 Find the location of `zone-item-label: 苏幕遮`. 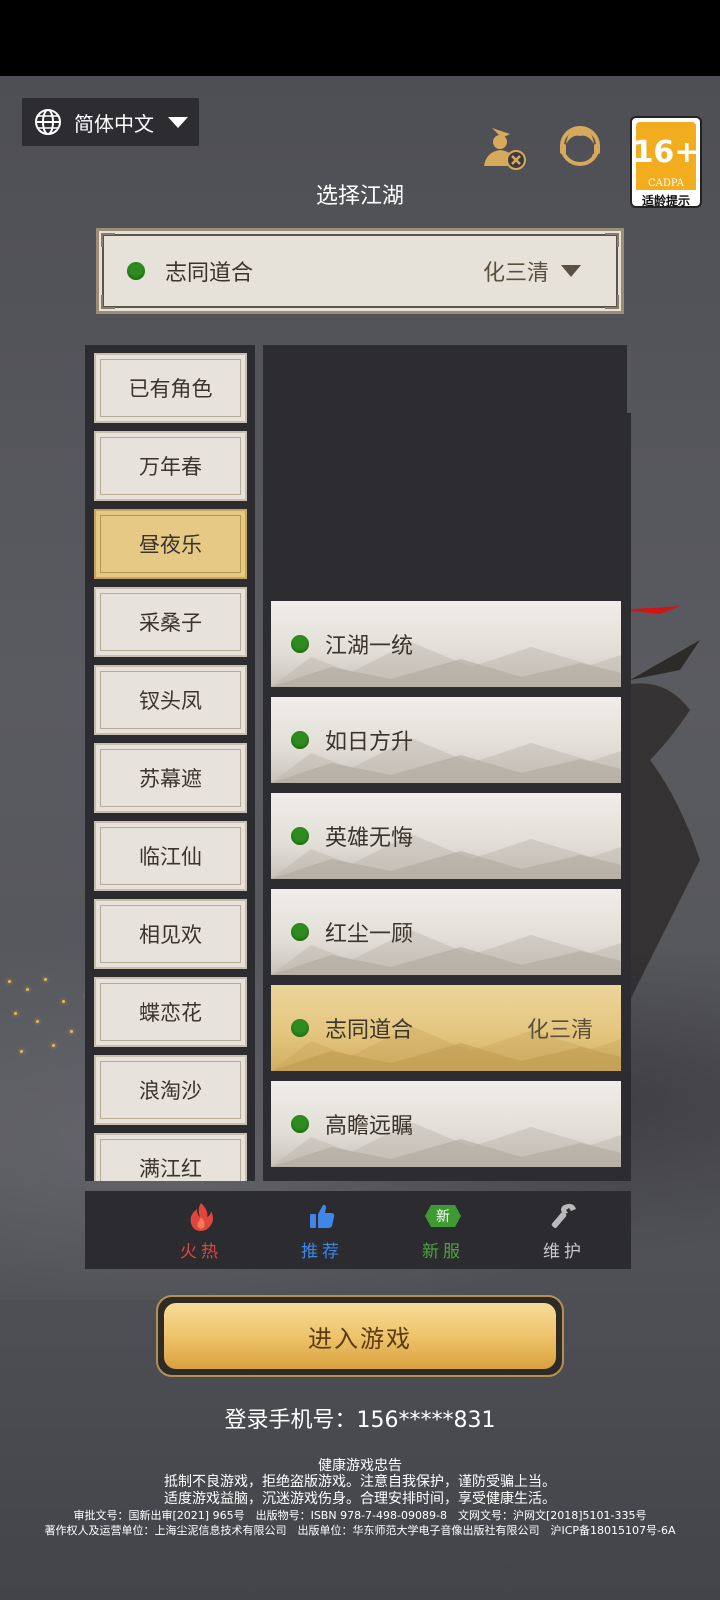

zone-item-label: 苏幕遮 is located at coordinates (170, 779).